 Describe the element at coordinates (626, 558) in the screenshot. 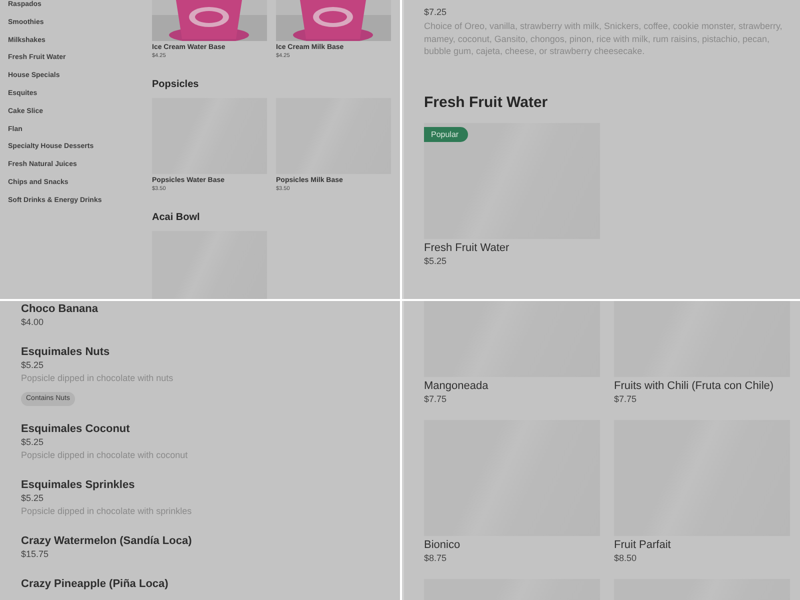

I see `item-price: $8.50` at that location.